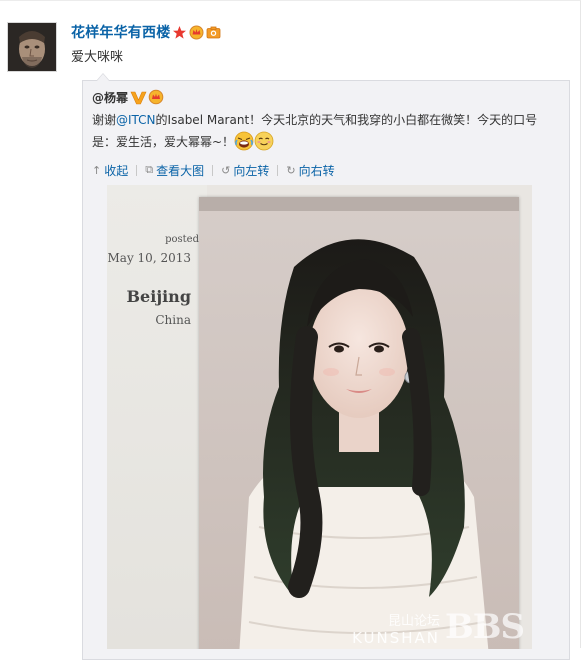 This screenshot has height=660, width=581. What do you see at coordinates (182, 239) in the screenshot?
I see `posted-label: posted` at bounding box center [182, 239].